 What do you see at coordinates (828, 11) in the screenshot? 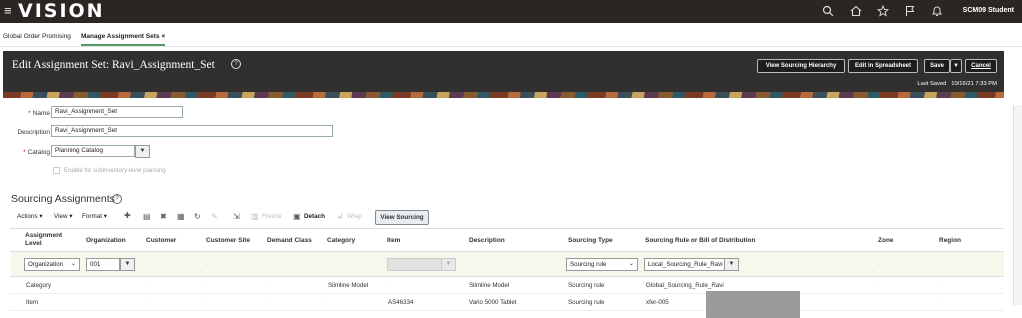
I see `search-icon` at bounding box center [828, 11].